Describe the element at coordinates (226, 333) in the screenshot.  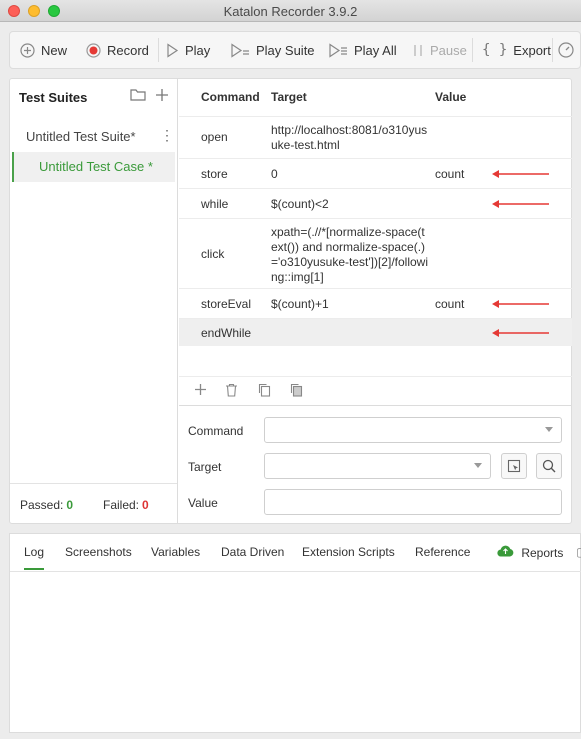
I see `row-command: endWhile` at that location.